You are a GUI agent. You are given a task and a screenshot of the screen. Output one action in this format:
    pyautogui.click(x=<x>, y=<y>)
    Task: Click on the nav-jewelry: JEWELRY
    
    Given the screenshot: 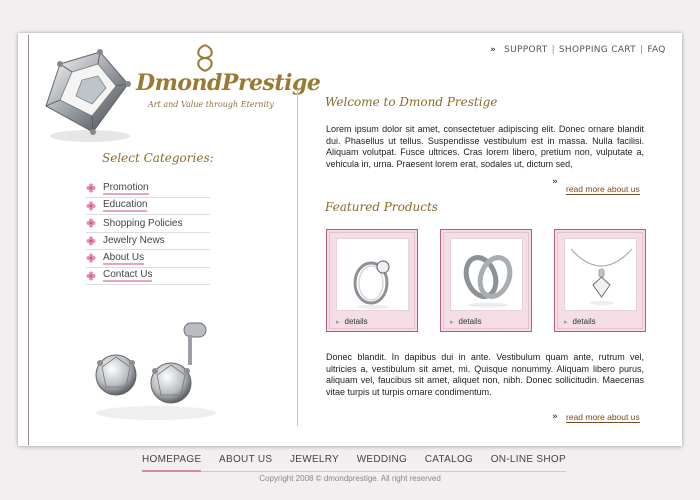 What is the action you would take?
    pyautogui.click(x=314, y=461)
    